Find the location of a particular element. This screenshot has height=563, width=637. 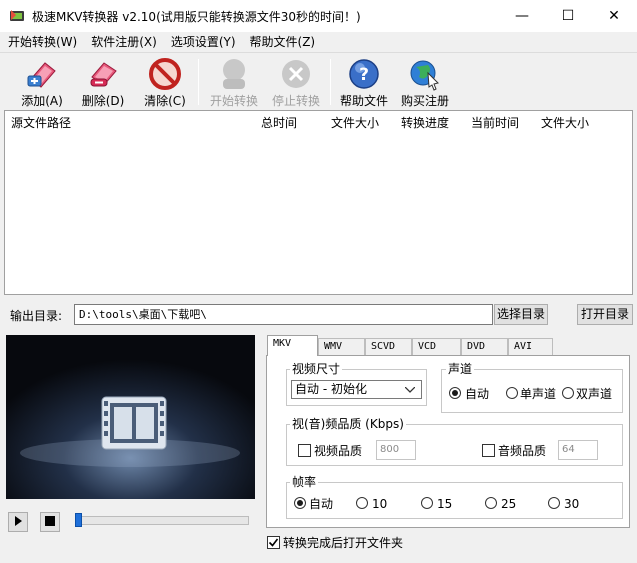

menu-bar: 开始转换(W) 软件注册(X) 选项设置(Y) 帮助文件(Z) is located at coordinates (318, 42).